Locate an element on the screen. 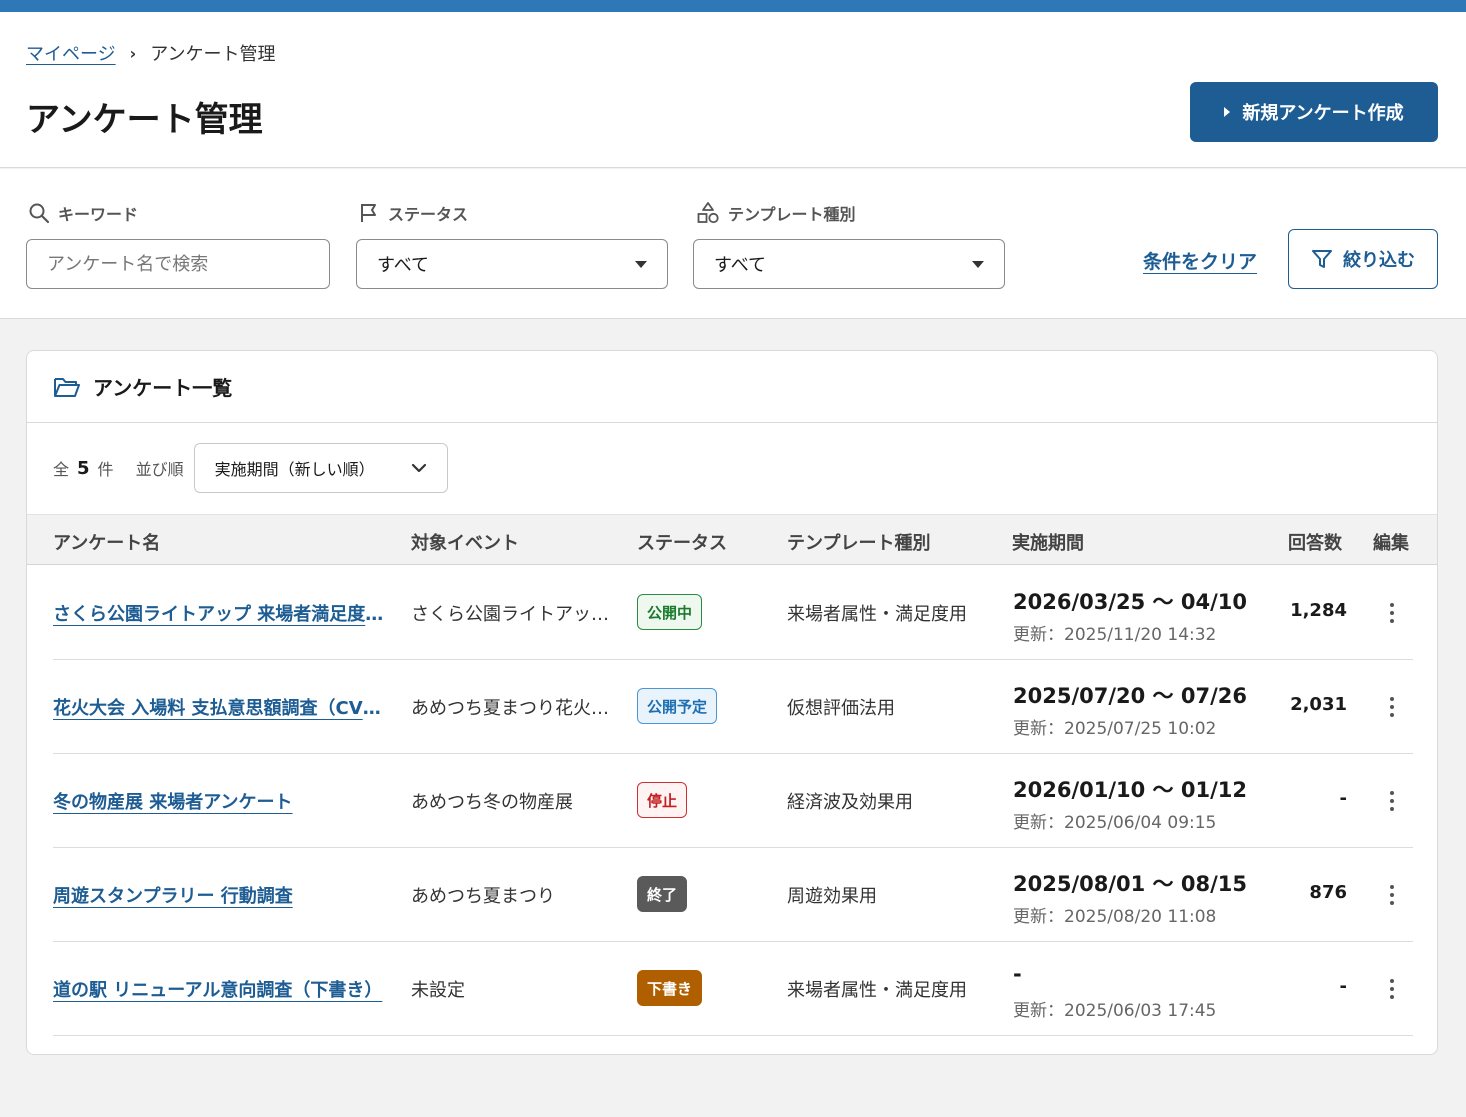 The image size is (1466, 1117). response-count: 2,031 is located at coordinates (1318, 704).